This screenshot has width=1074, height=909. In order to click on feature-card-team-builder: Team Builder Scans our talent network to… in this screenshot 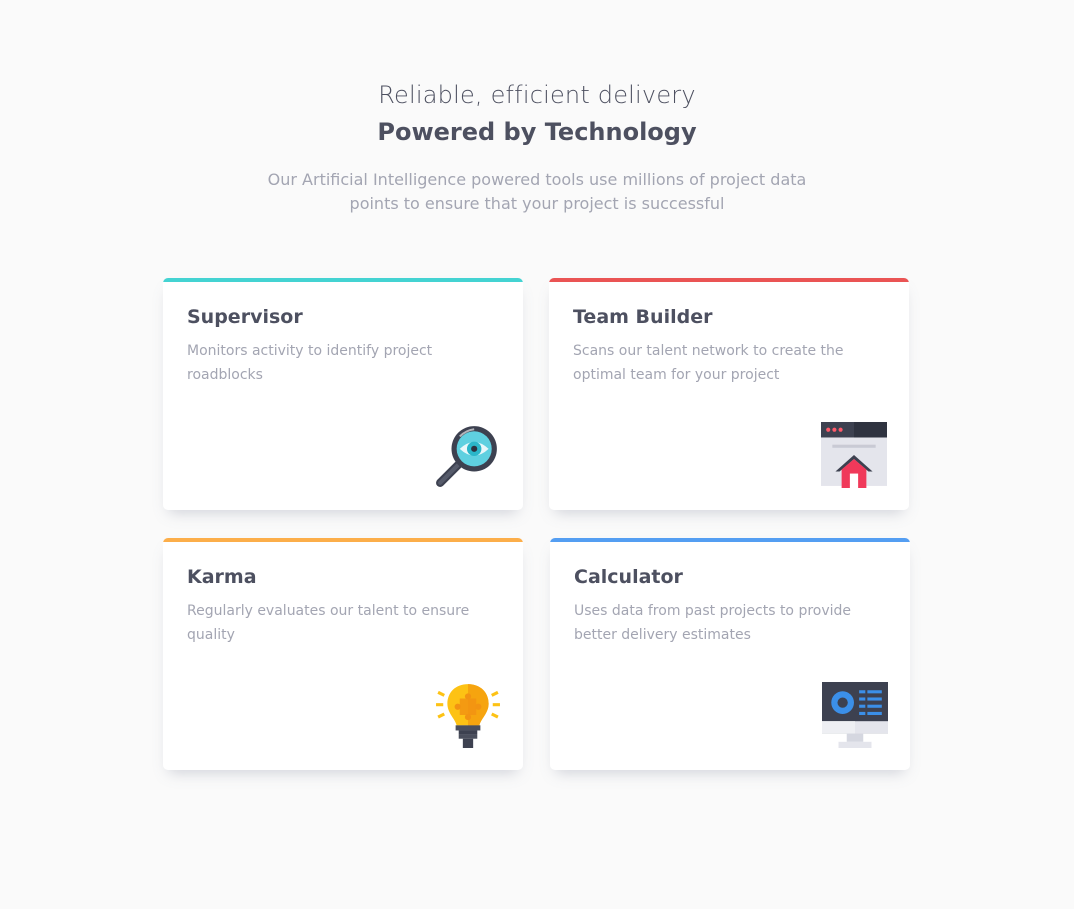, I will do `click(729, 394)`.